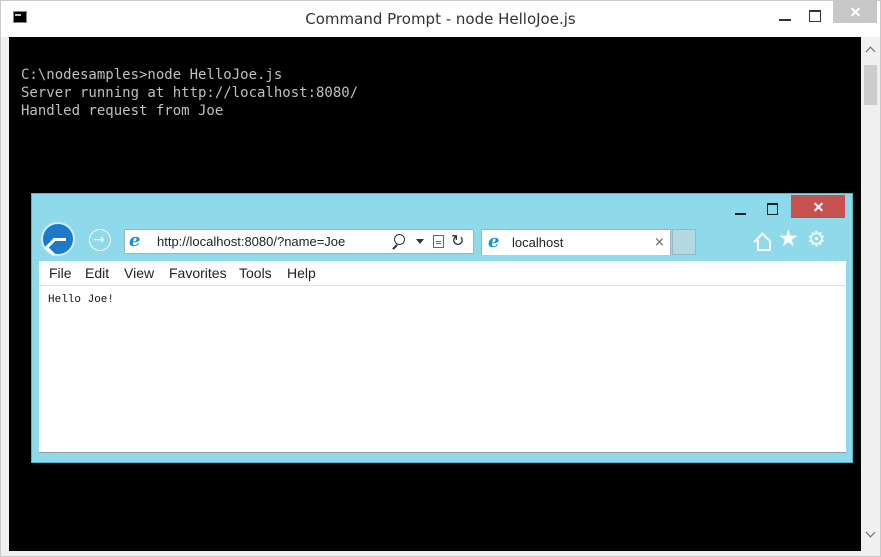 This screenshot has width=881, height=557. What do you see at coordinates (255, 273) in the screenshot?
I see `menu-tools: Tools` at bounding box center [255, 273].